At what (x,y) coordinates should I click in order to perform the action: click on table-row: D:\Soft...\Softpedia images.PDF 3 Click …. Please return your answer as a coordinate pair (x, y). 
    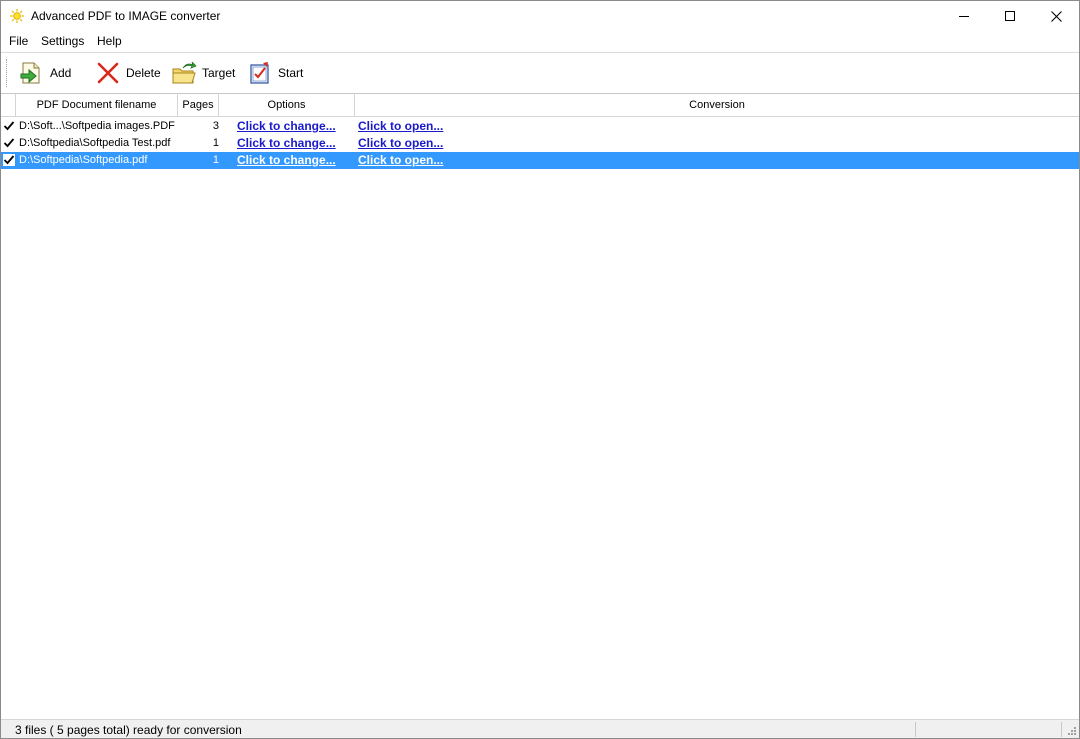
    Looking at the image, I should click on (540, 126).